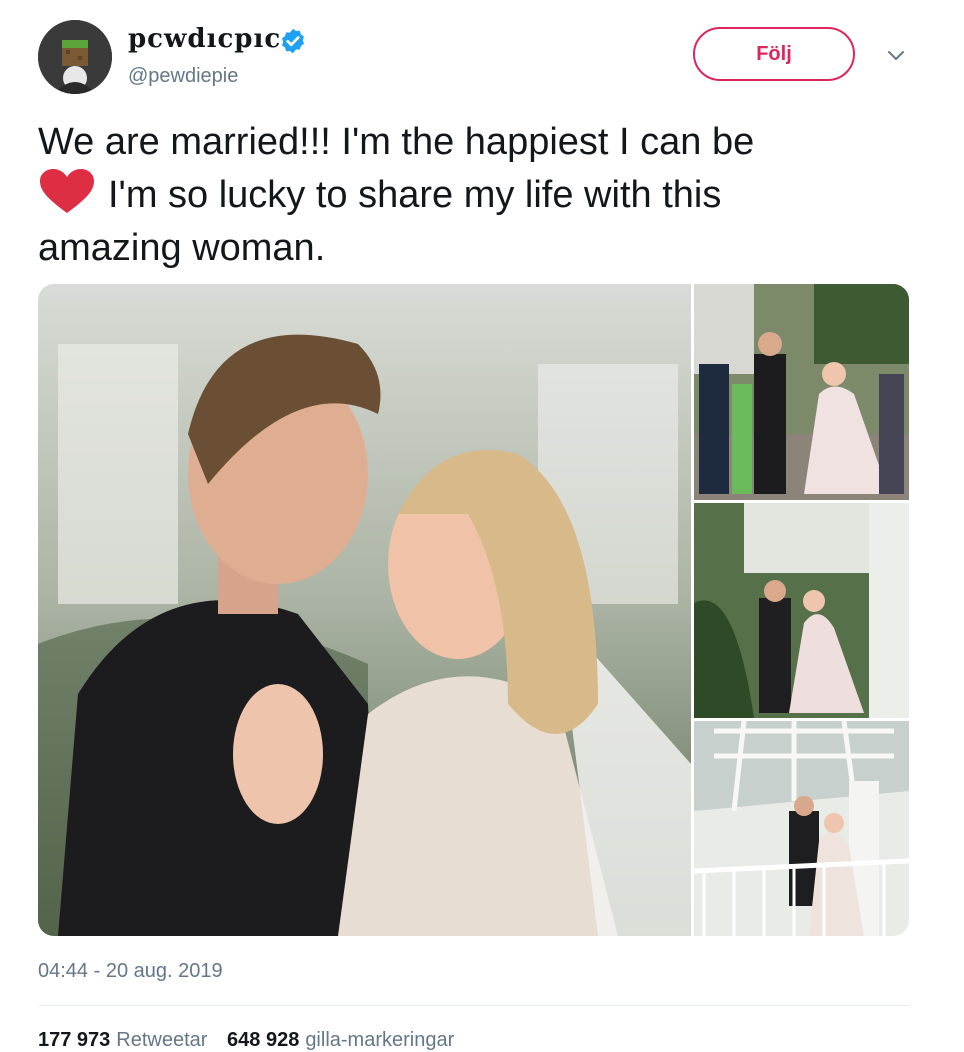  I want to click on grass-block-avatar-icon, so click(75, 57).